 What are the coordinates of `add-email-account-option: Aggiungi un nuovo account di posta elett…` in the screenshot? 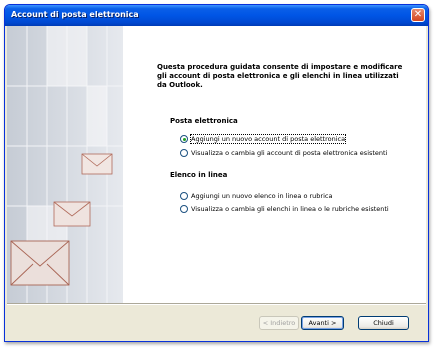 It's located at (263, 139).